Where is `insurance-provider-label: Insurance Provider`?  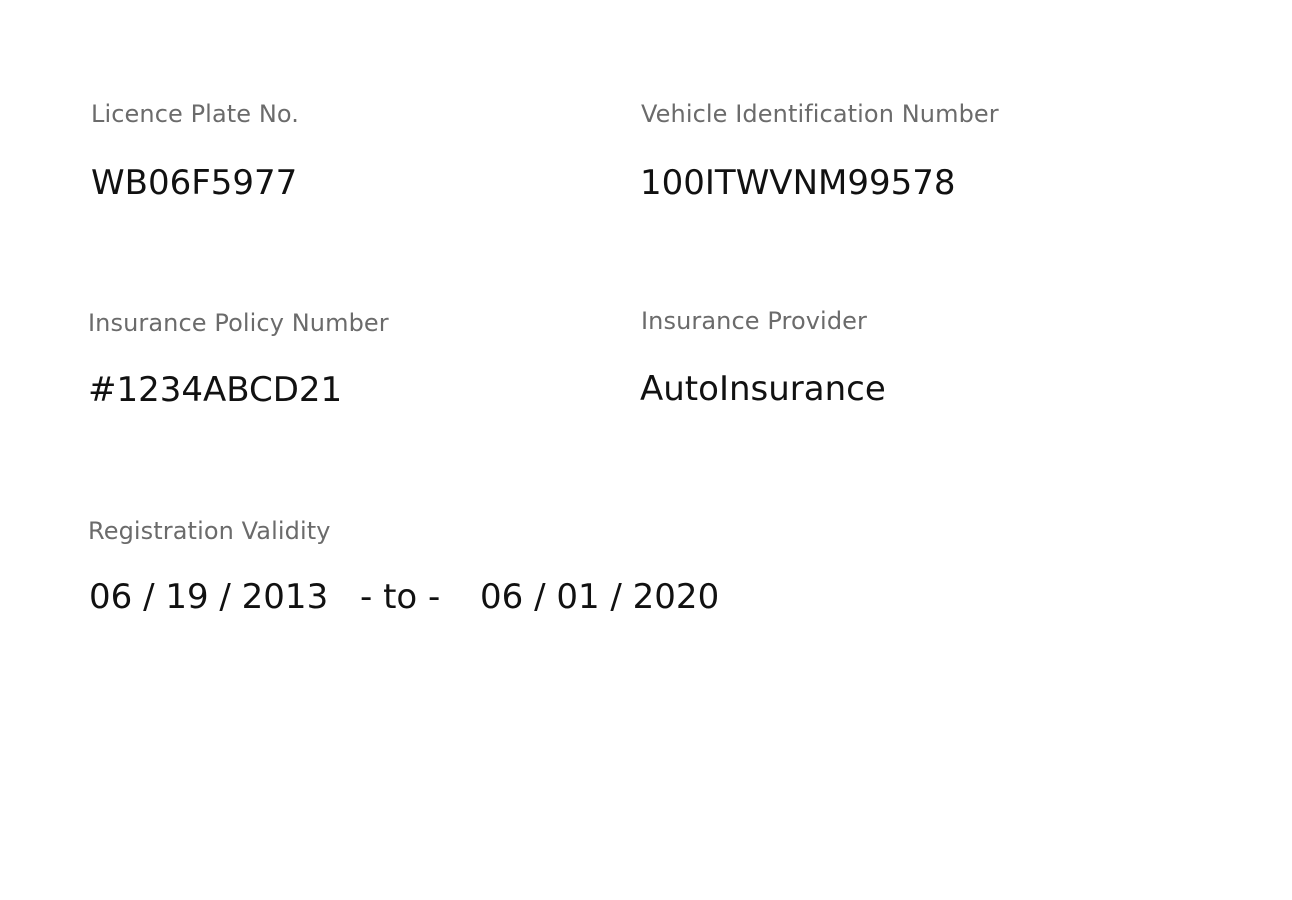 insurance-provider-label: Insurance Provider is located at coordinates (754, 321).